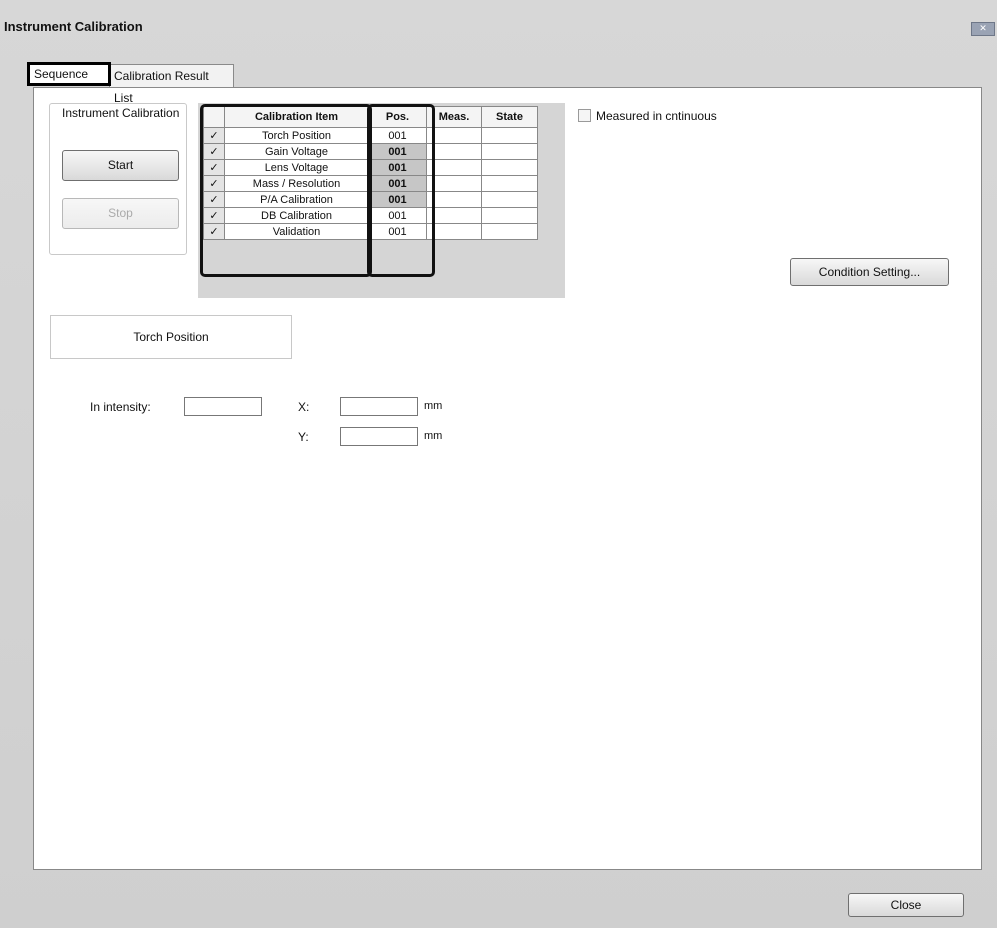 This screenshot has width=997, height=928. I want to click on y-unit: mm, so click(433, 436).